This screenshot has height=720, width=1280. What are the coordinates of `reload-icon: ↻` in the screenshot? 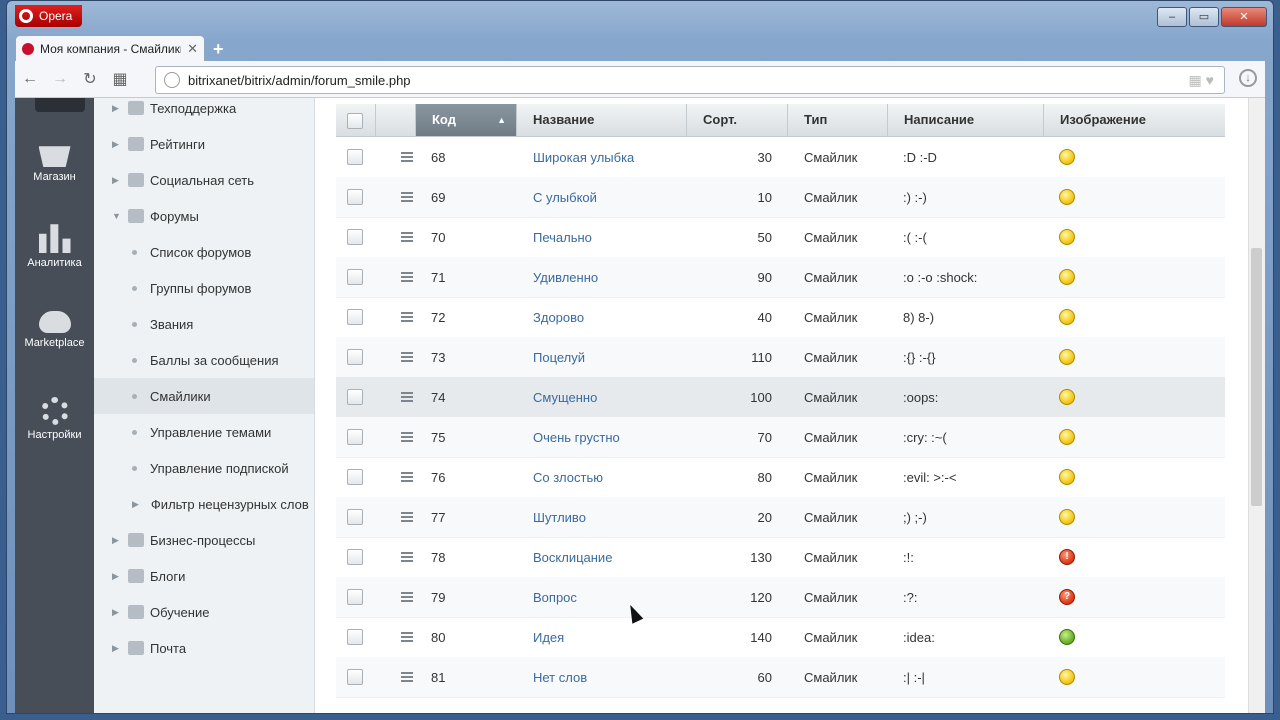 It's located at (90, 79).